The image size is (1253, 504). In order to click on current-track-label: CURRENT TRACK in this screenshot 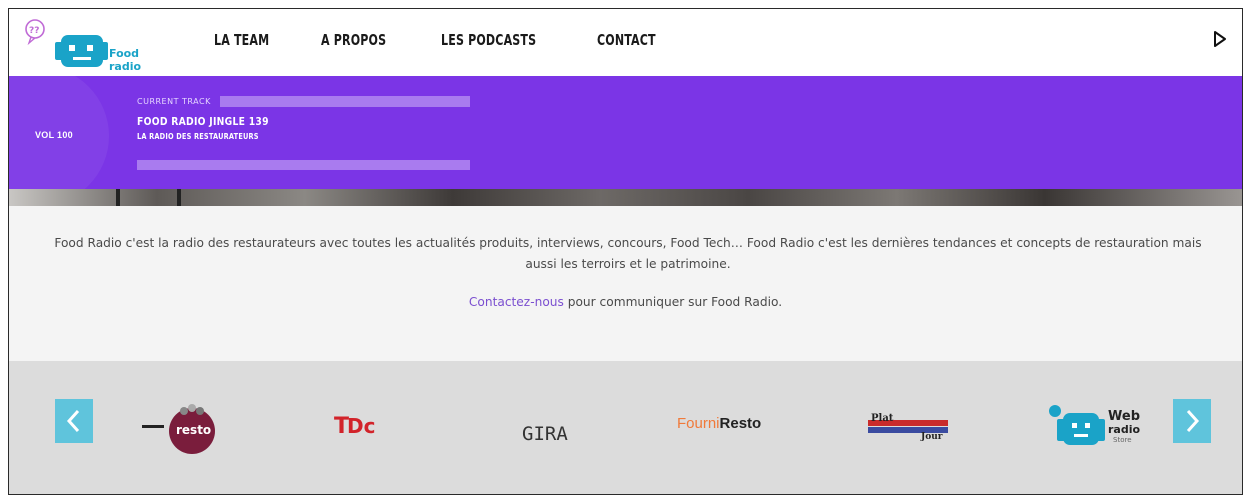, I will do `click(174, 101)`.